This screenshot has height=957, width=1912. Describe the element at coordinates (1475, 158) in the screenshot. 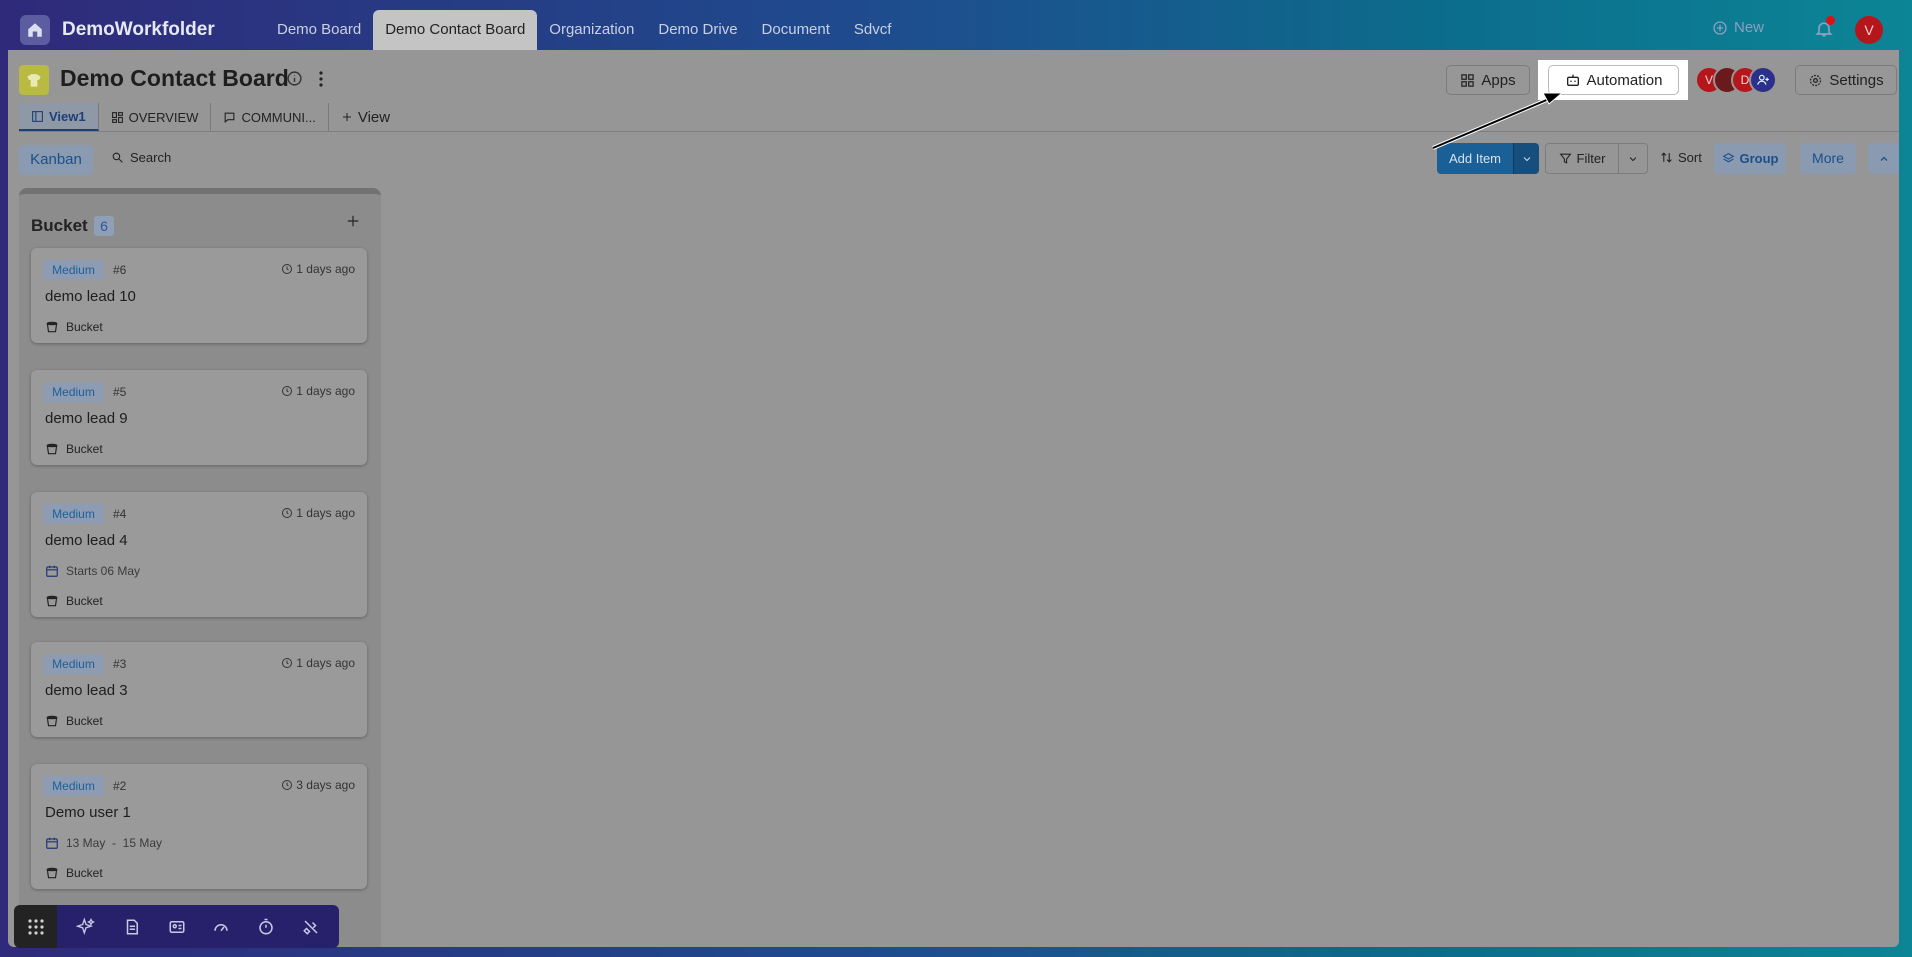

I see `add-item-button: Add Item` at that location.